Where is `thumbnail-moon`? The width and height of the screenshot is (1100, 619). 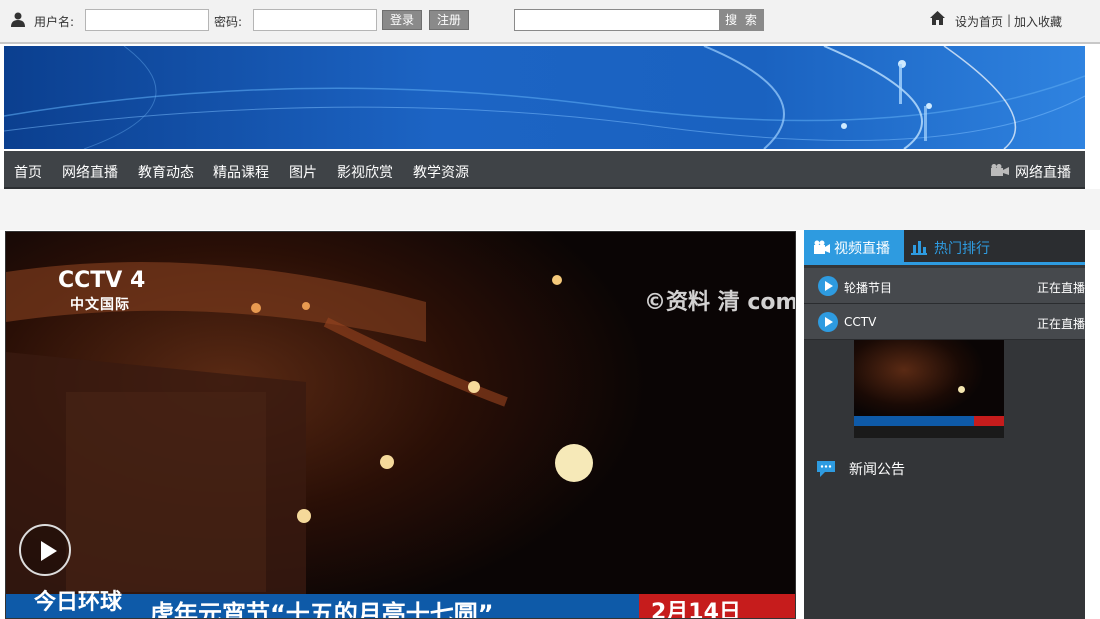 thumbnail-moon is located at coordinates (961, 389).